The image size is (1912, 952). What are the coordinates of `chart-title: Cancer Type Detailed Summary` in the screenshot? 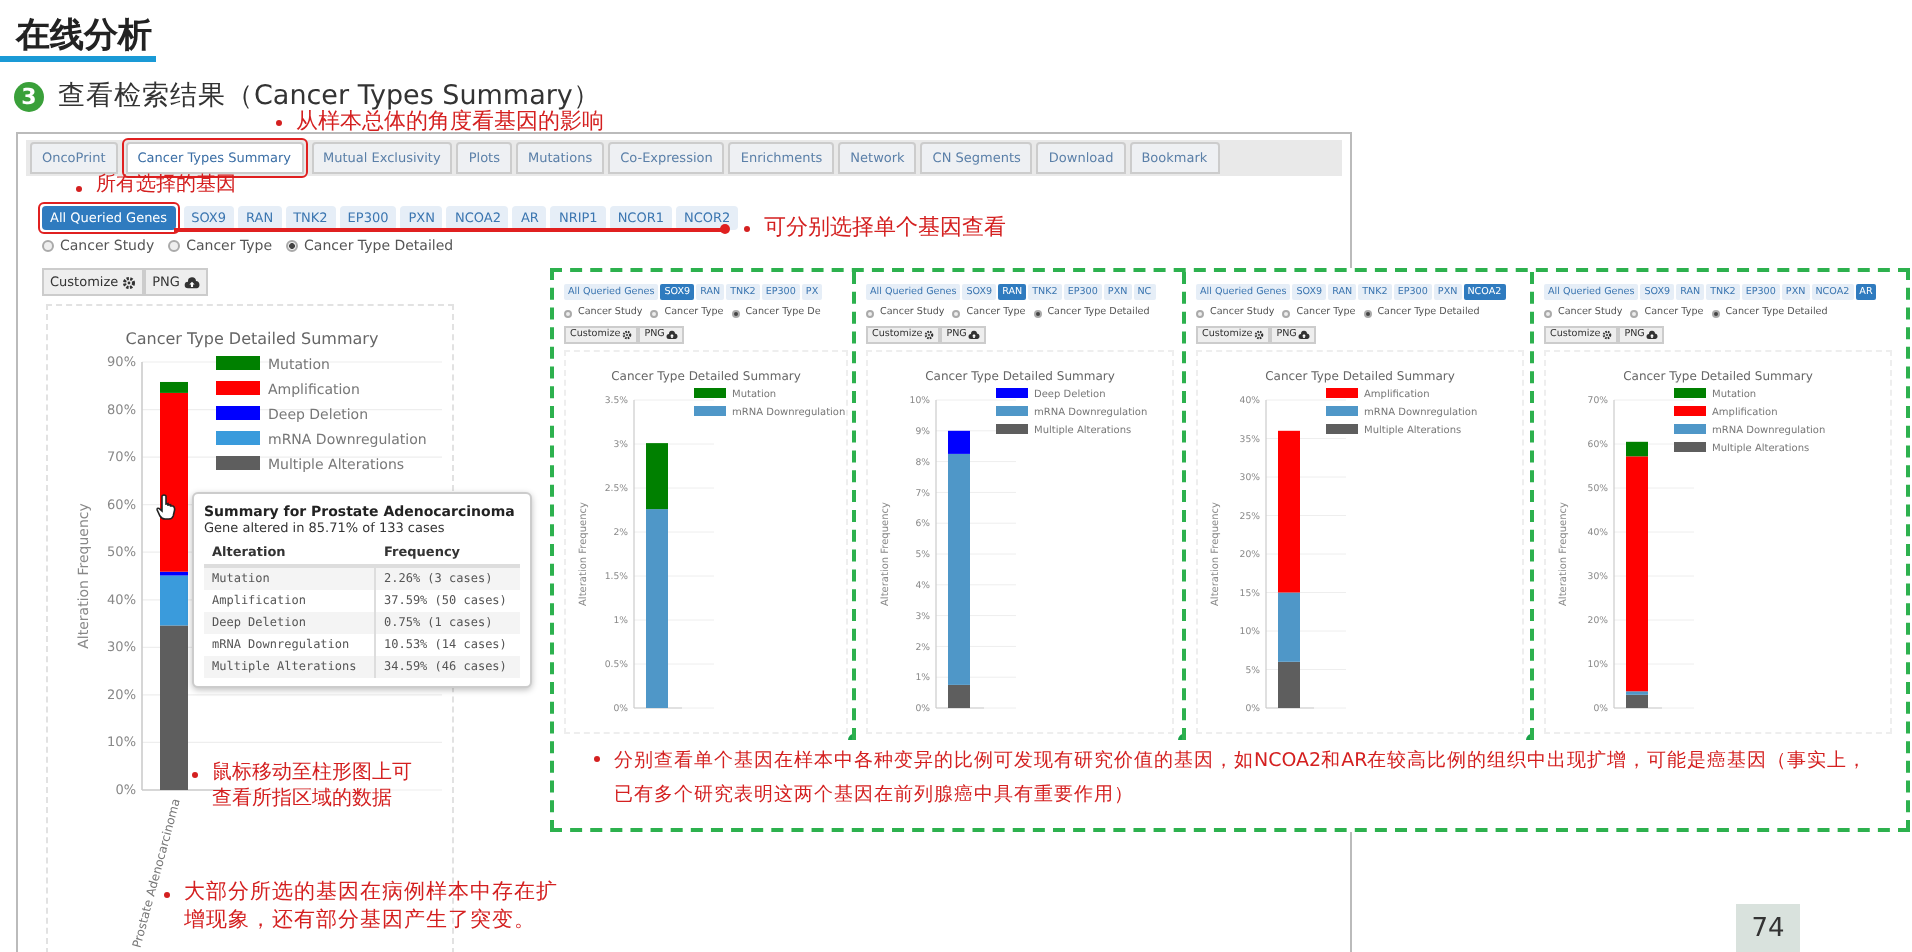 It's located at (252, 339).